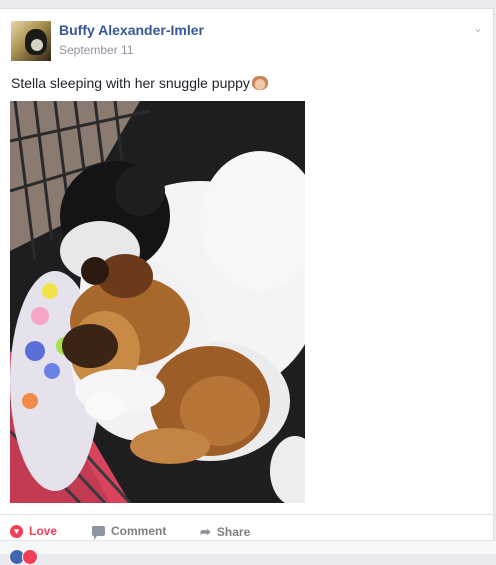 The height and width of the screenshot is (565, 496). I want to click on author-name: Buffy Alexander-Imler, so click(131, 30).